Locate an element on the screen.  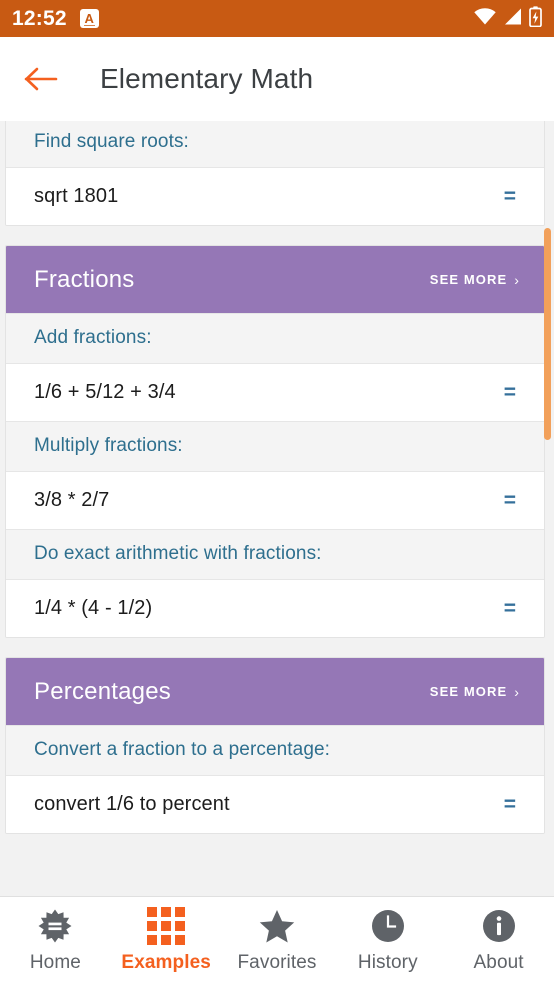
nav-item-about: About is located at coordinates (498, 940).